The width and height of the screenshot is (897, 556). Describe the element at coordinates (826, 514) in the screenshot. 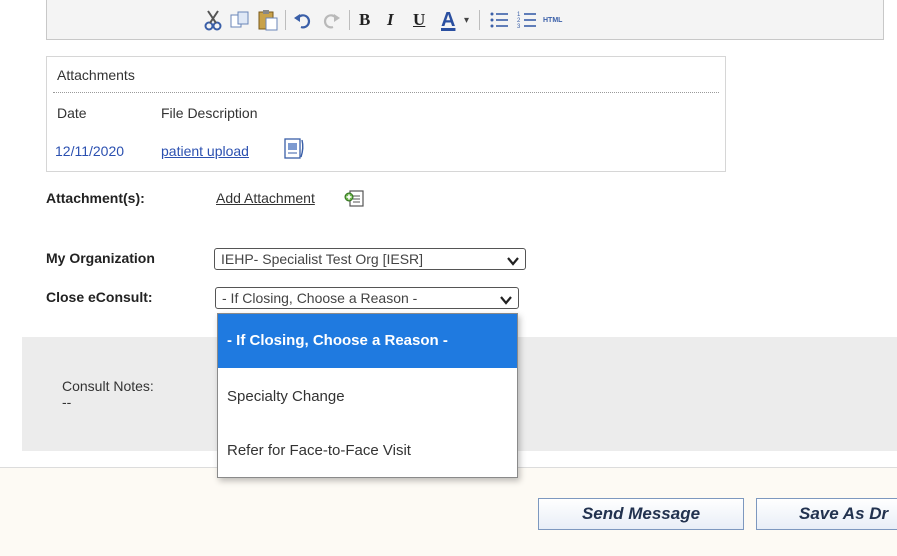

I see `save-as-draft-button: Save As Dr` at that location.